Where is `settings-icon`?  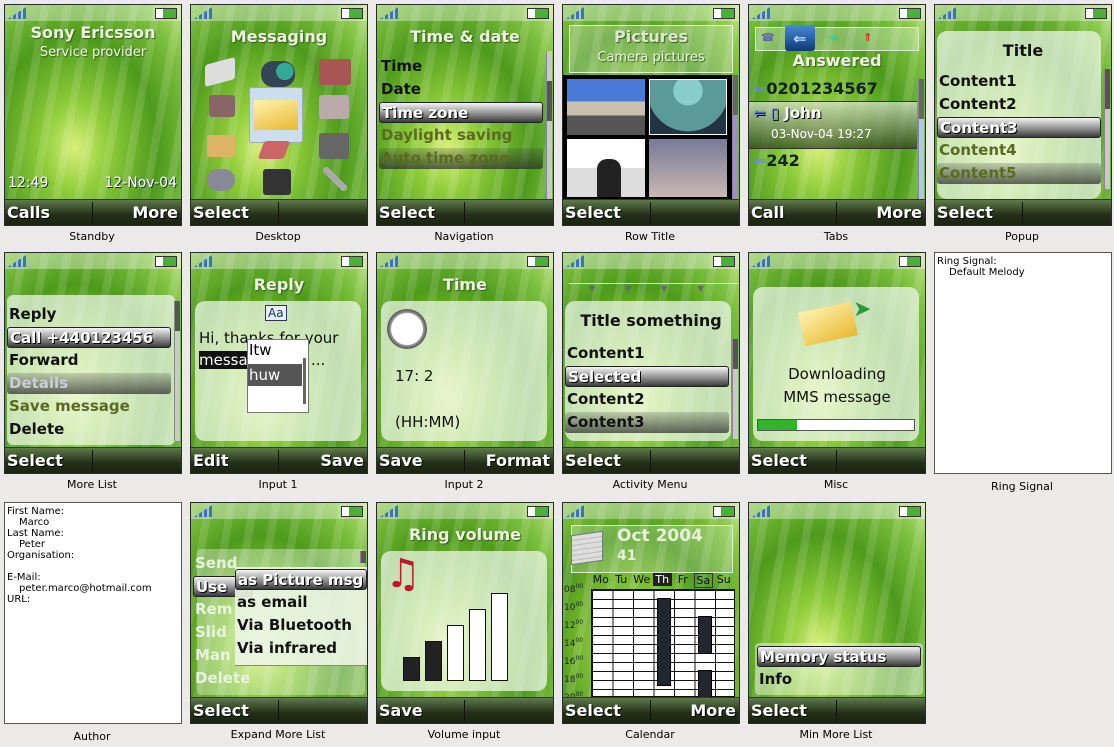
settings-icon is located at coordinates (335, 179).